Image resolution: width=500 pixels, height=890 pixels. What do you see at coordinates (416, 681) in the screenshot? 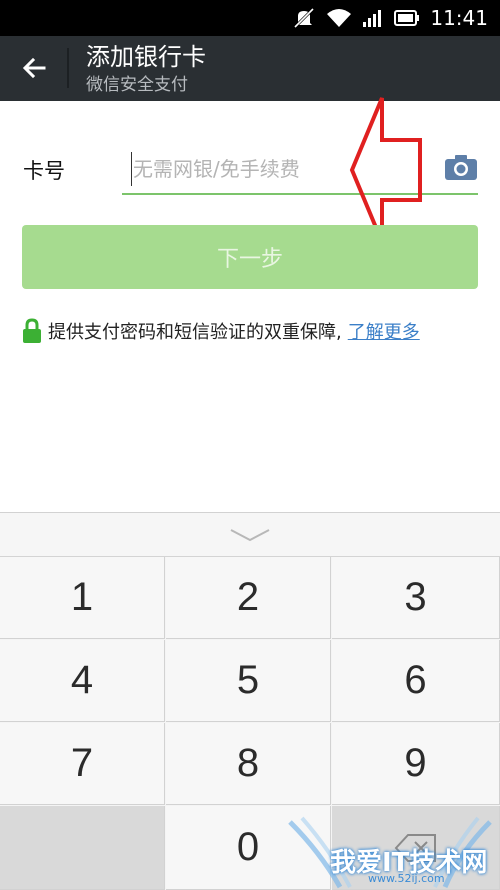
I see `key-6: 6` at bounding box center [416, 681].